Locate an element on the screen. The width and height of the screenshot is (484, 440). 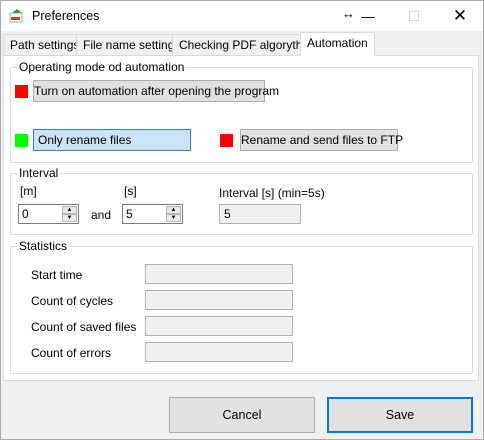
interval-total-field: 5 is located at coordinates (260, 214).